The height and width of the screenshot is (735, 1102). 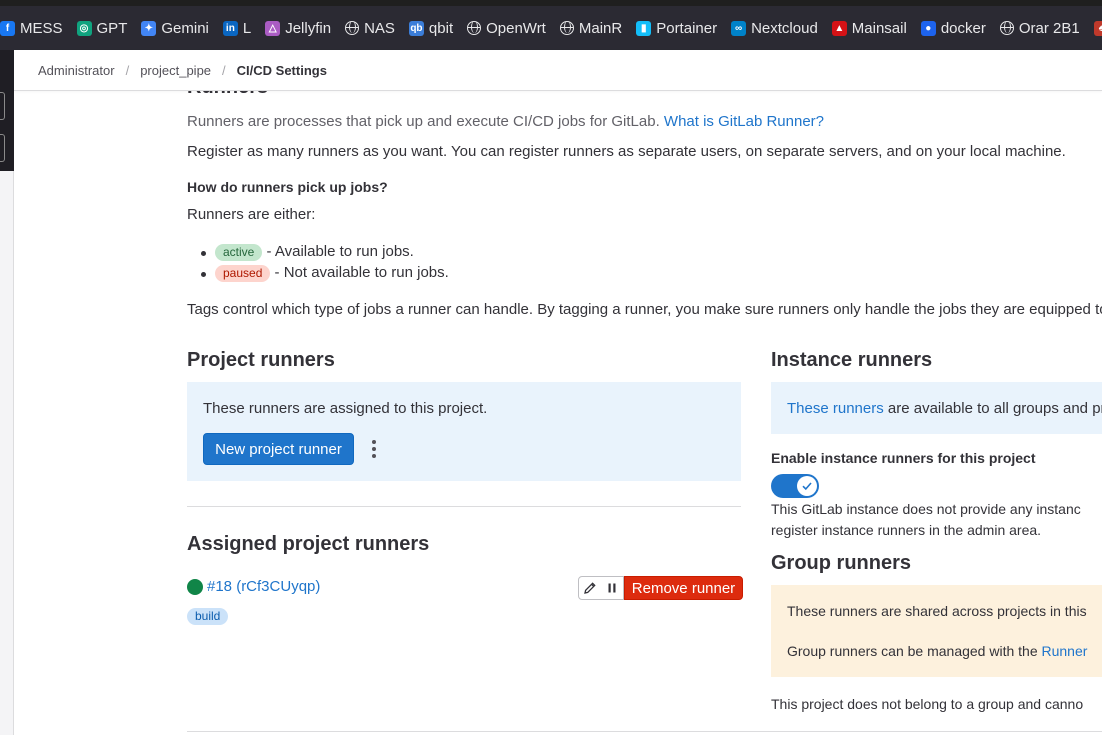 I want to click on divider, so click(x=464, y=506).